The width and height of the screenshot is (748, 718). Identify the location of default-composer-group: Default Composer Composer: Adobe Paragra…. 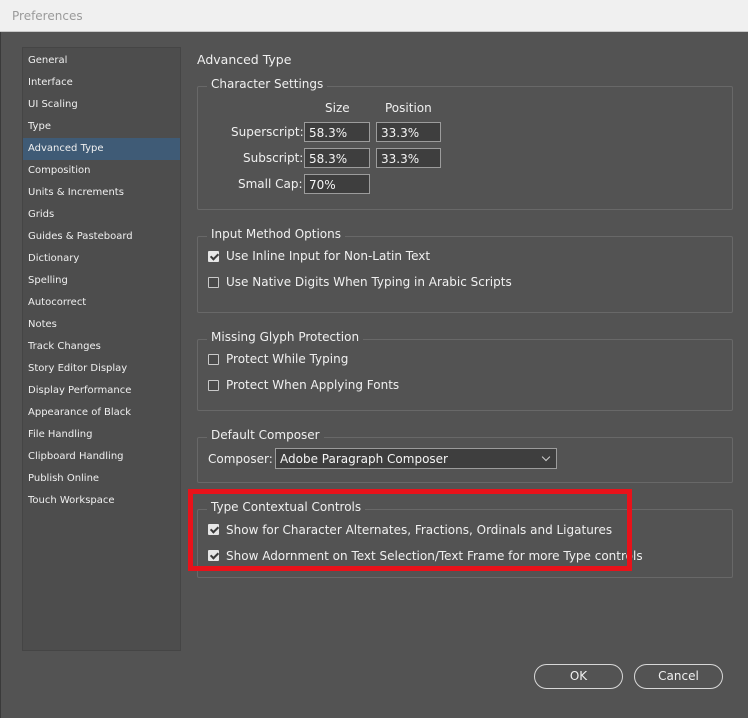
(465, 455).